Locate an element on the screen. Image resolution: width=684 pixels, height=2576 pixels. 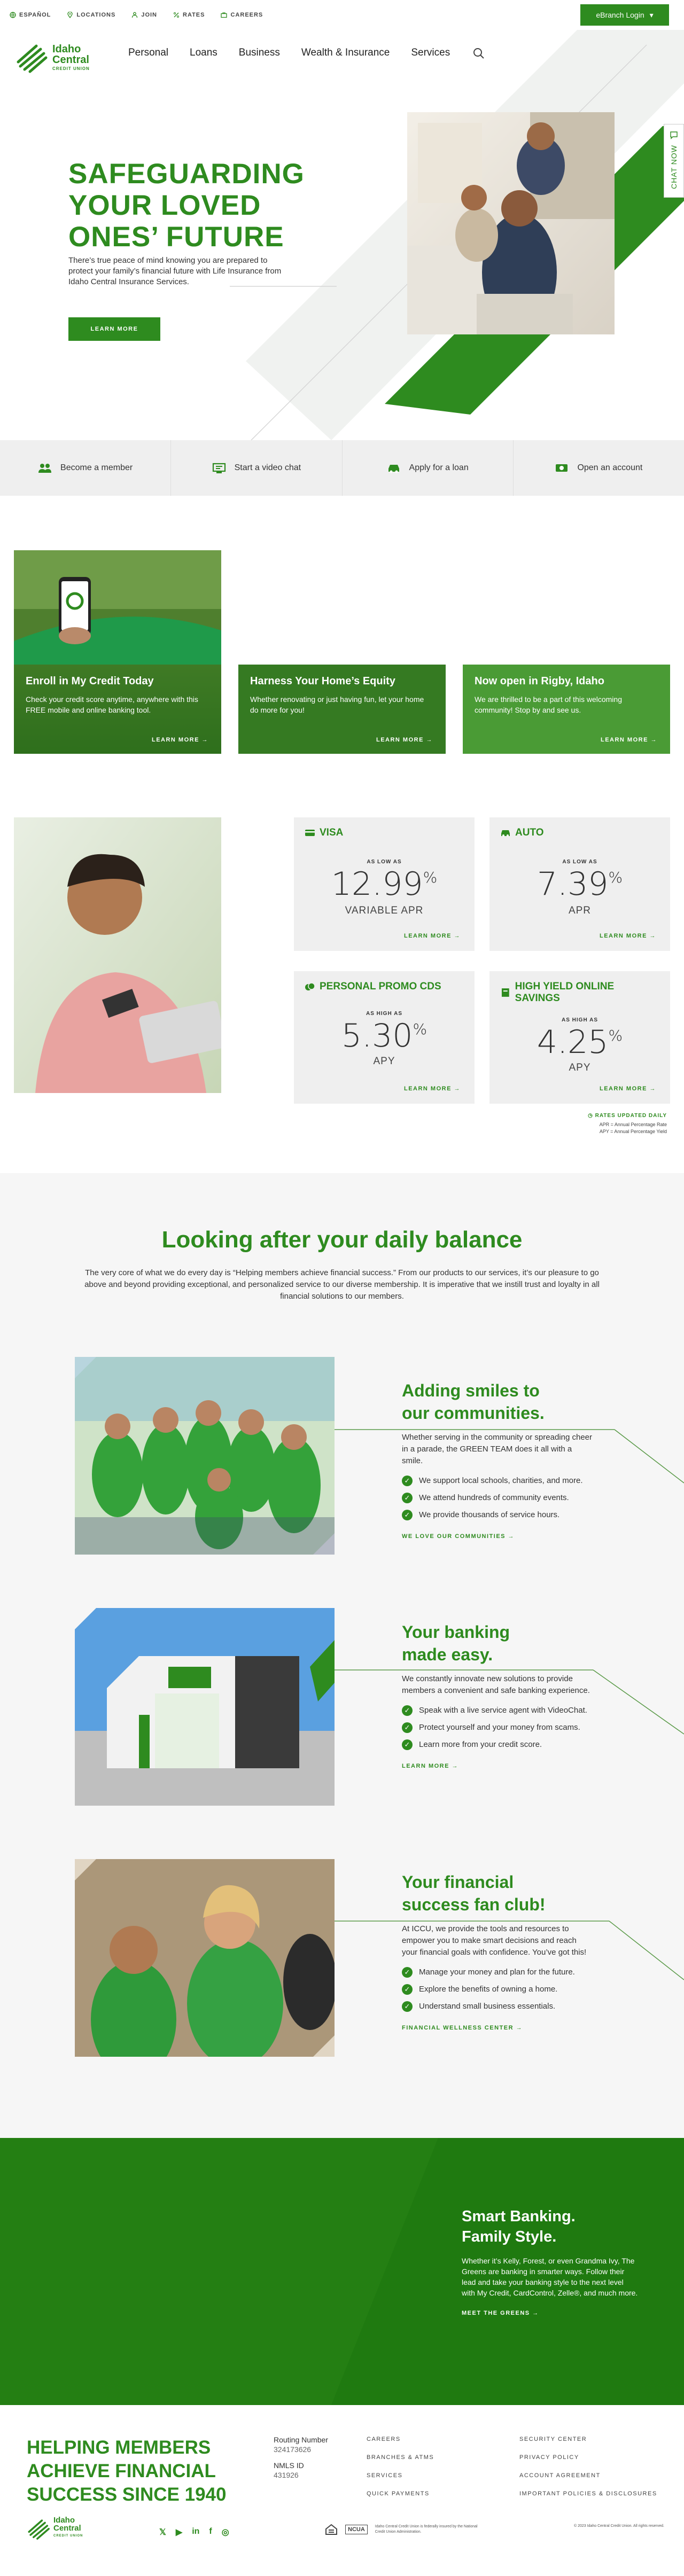
footer-link-account-agreement: ACCOUNT AGREEMENT is located at coordinates (560, 2475).